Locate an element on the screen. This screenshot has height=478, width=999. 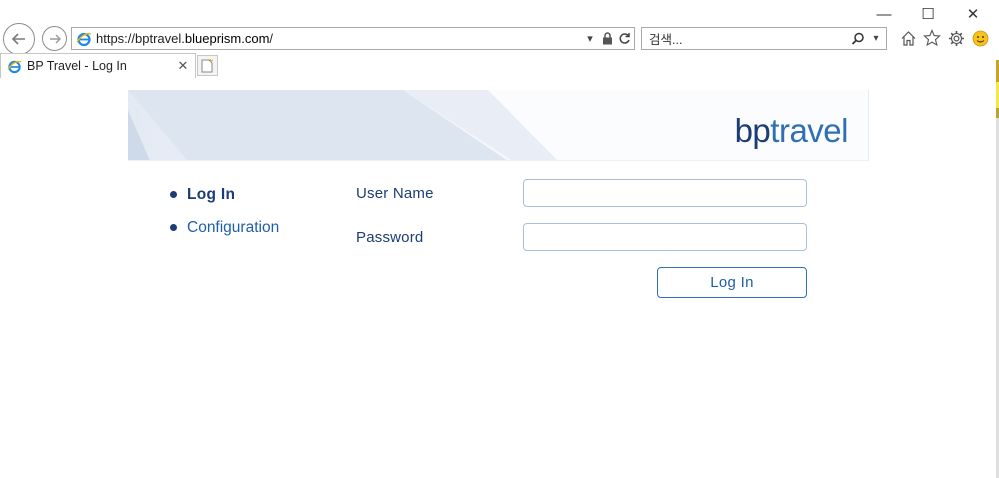
password-label: Password is located at coordinates (390, 237).